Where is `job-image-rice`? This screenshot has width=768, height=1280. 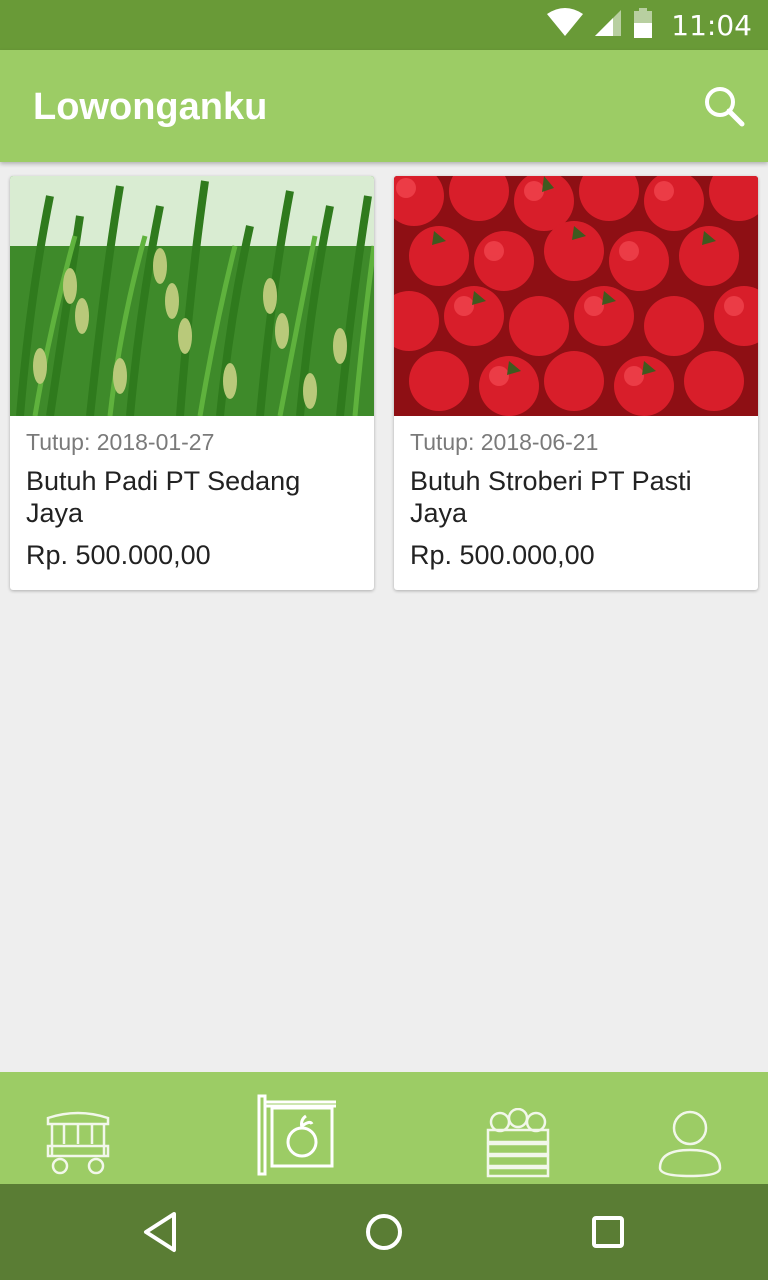 job-image-rice is located at coordinates (192, 296).